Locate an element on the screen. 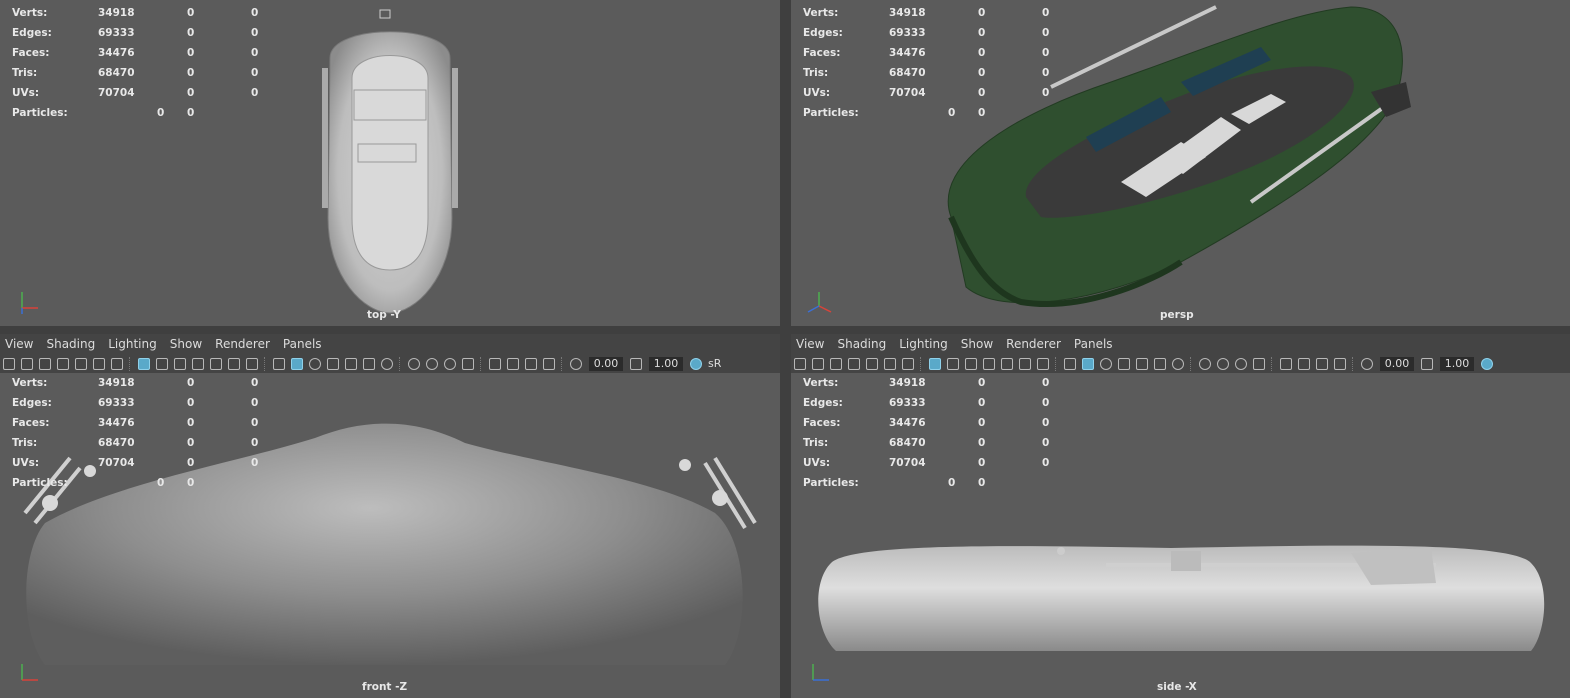 Image resolution: width=1570 pixels, height=698 pixels. panel-divider-horizontal is located at coordinates (785, 330).